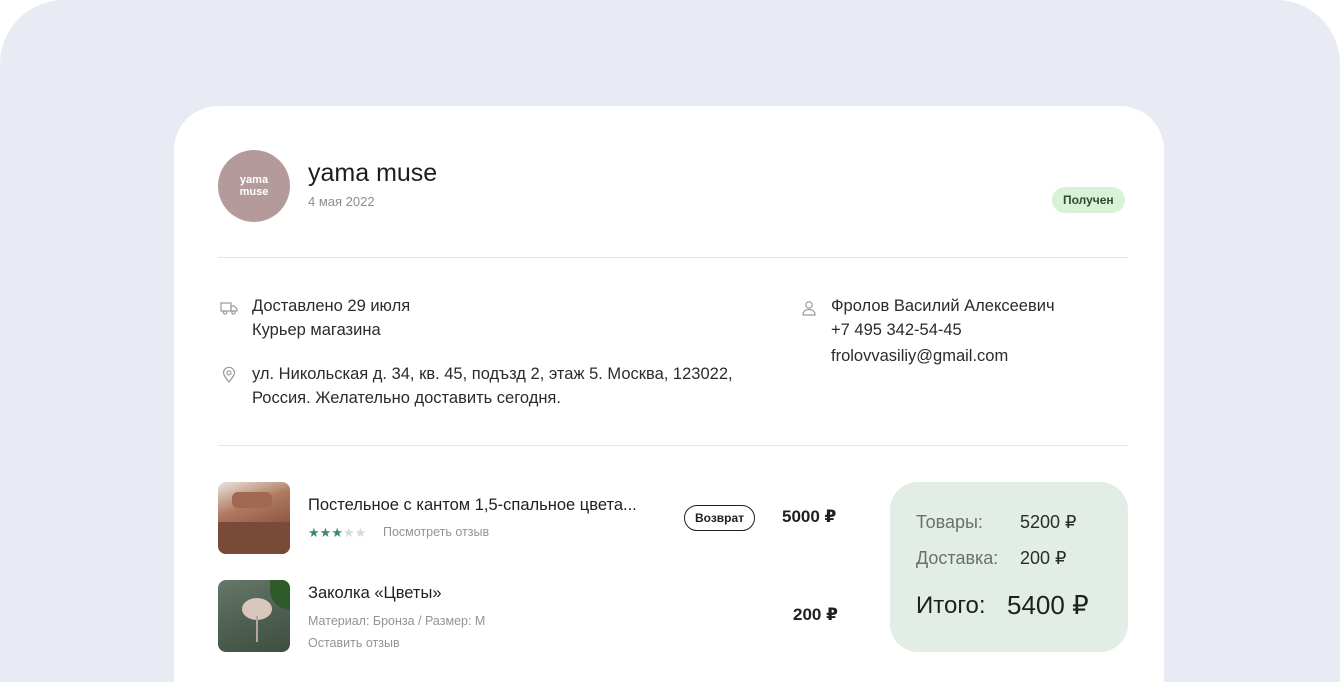  What do you see at coordinates (254, 538) in the screenshot?
I see `blanket-shape` at bounding box center [254, 538].